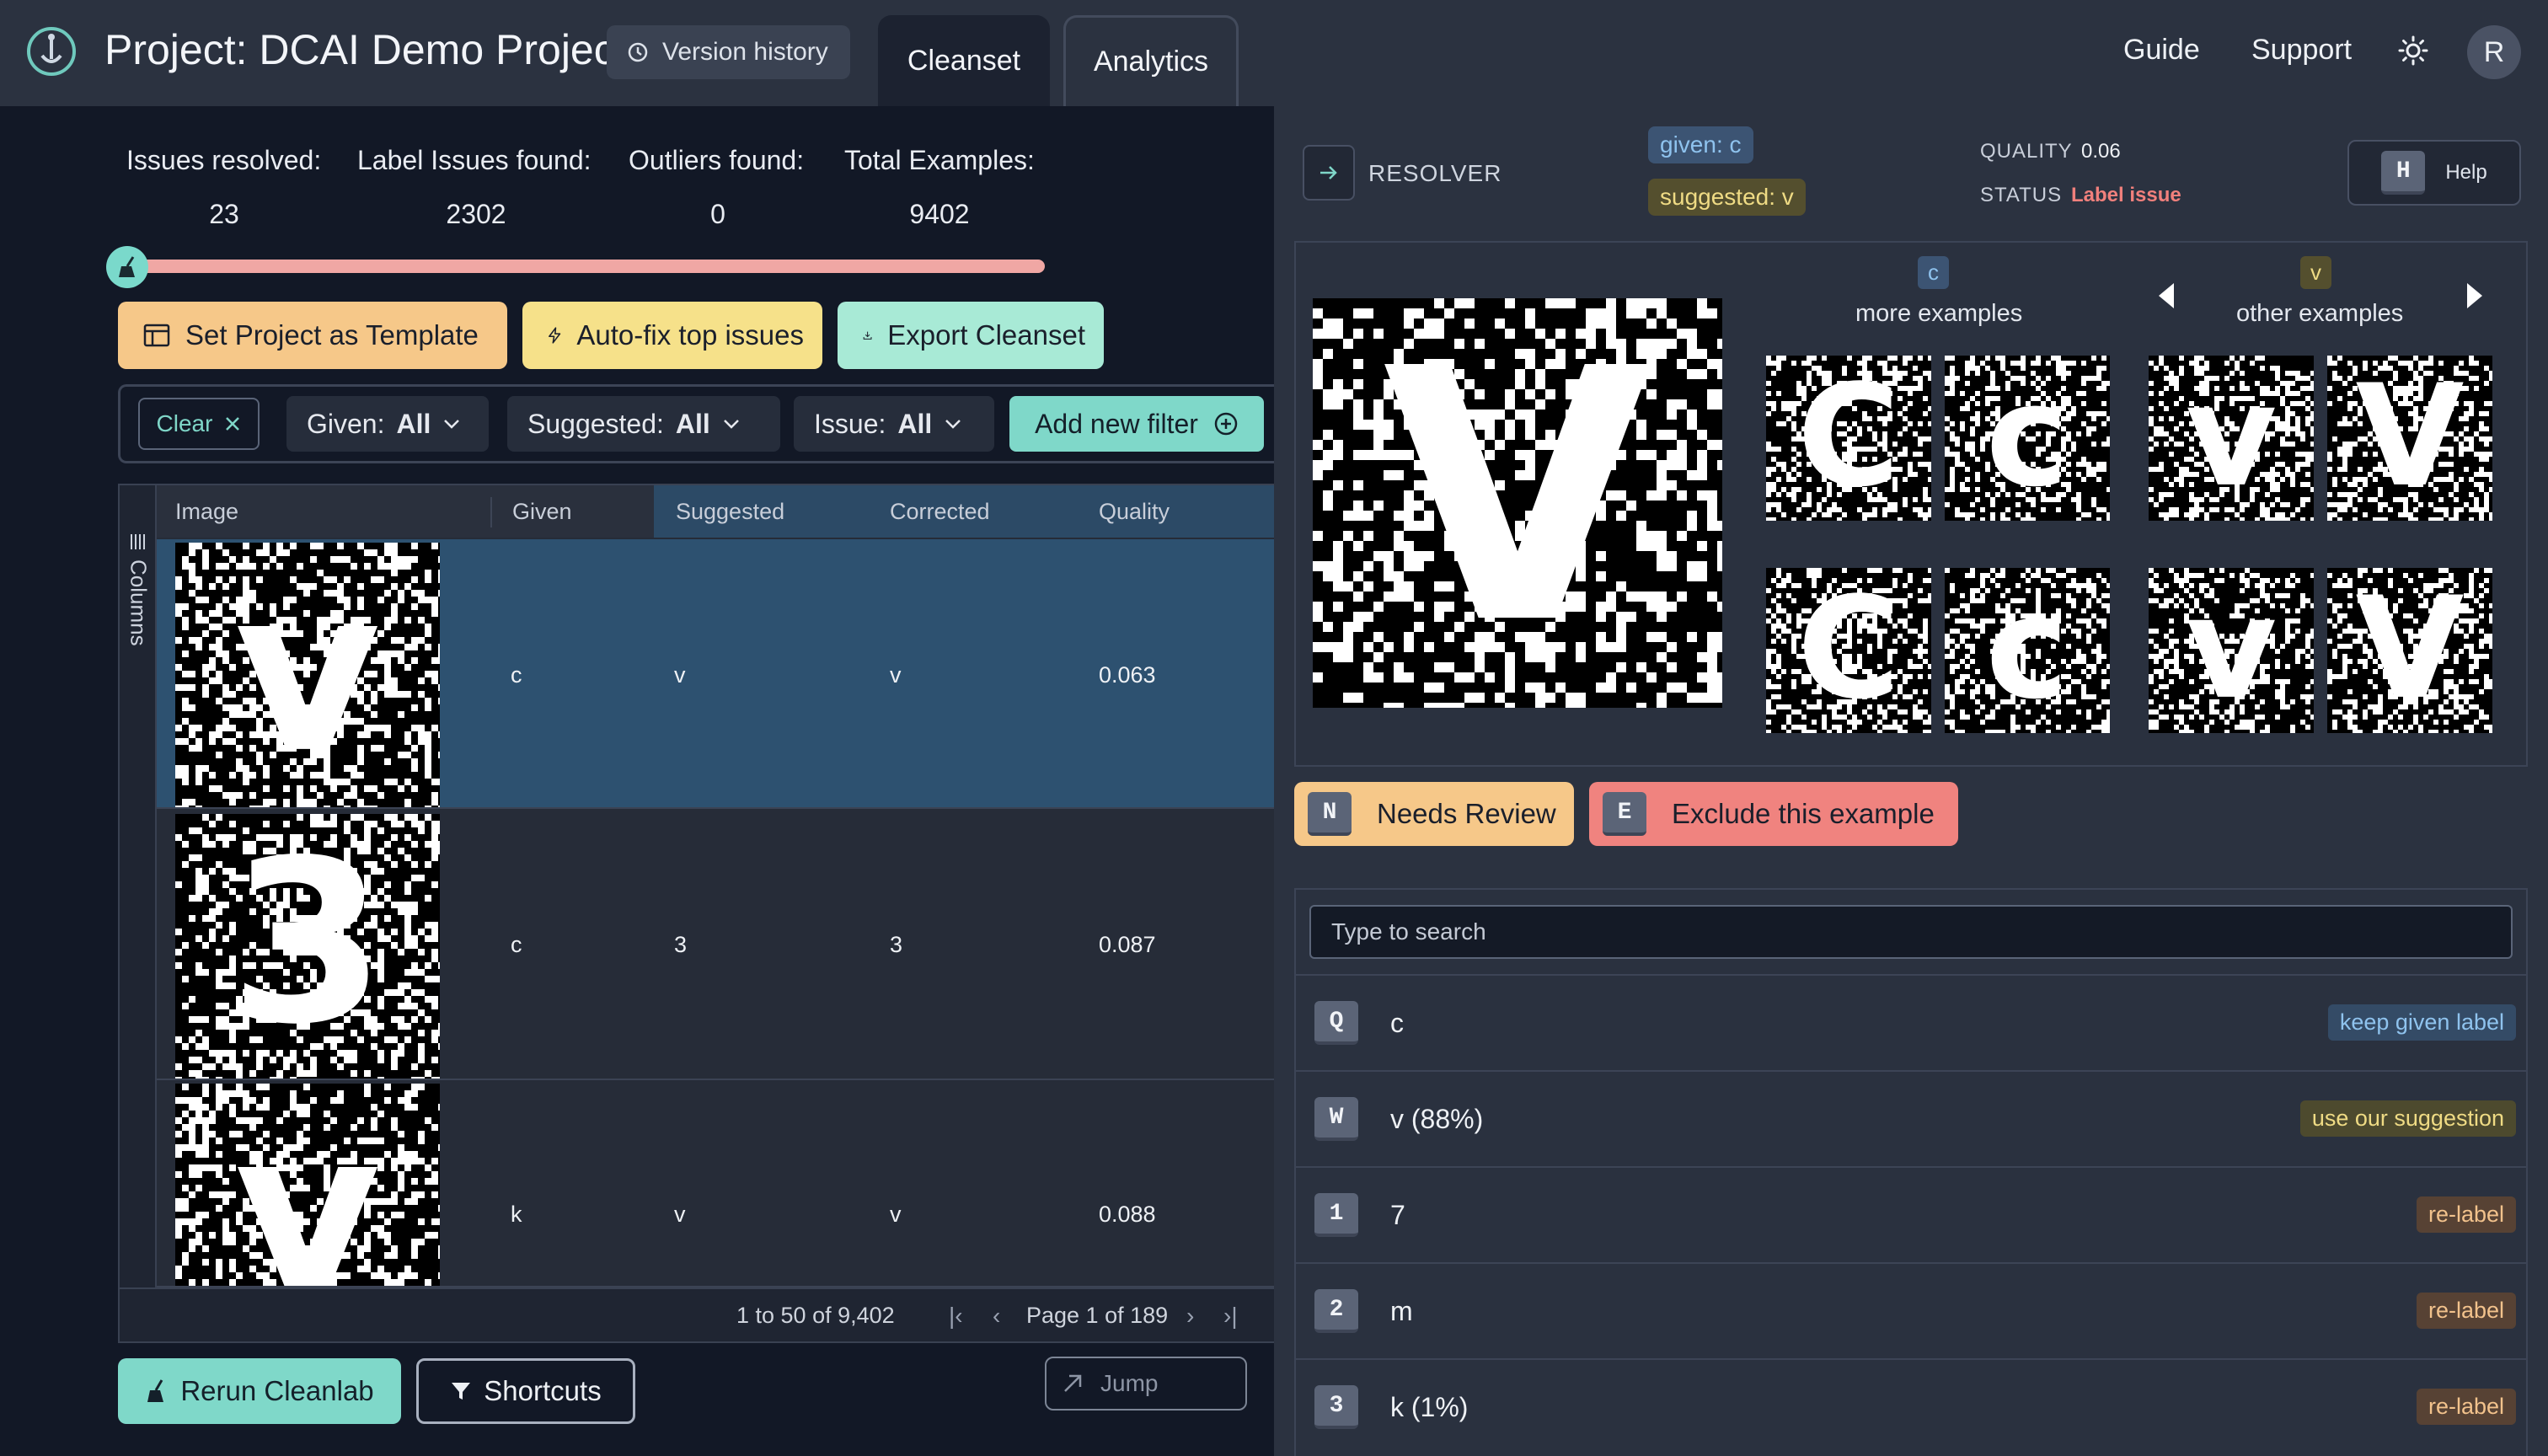 This screenshot has width=2548, height=1456. I want to click on column-header-given: Given, so click(542, 512).